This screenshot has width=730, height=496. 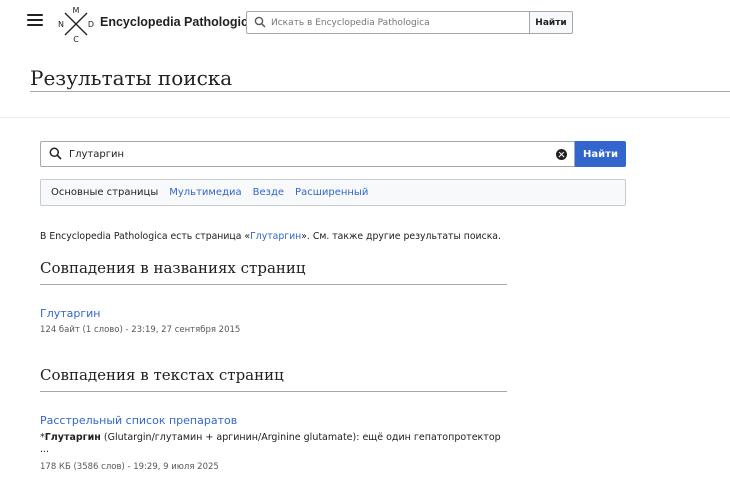 I want to click on profile-default: Основные страницы, so click(x=104, y=192).